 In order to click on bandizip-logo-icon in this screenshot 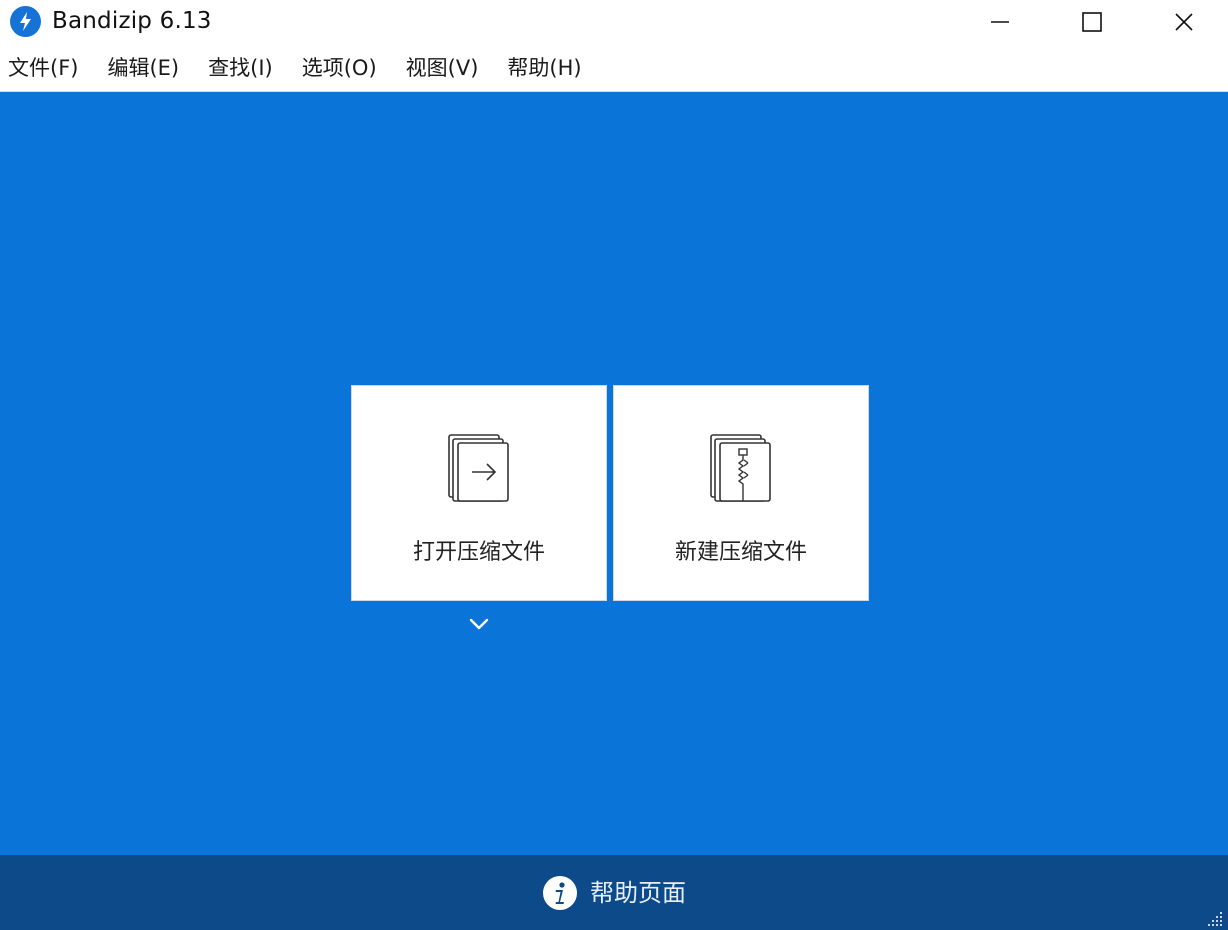, I will do `click(25, 21)`.